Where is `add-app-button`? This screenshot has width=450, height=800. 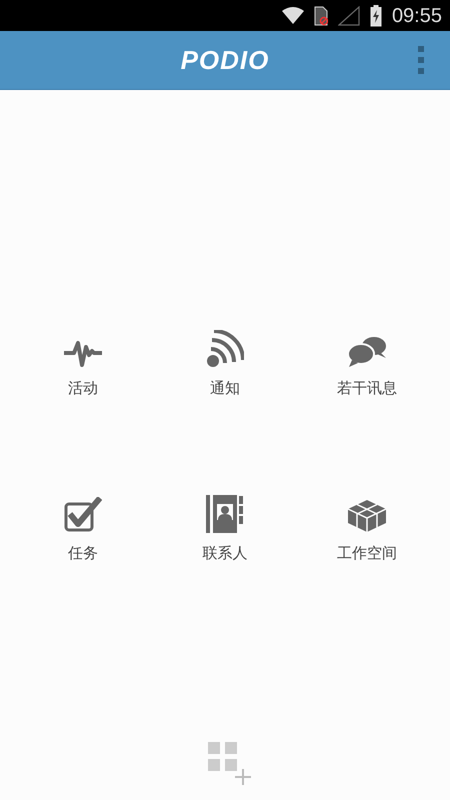
add-app-button is located at coordinates (231, 764).